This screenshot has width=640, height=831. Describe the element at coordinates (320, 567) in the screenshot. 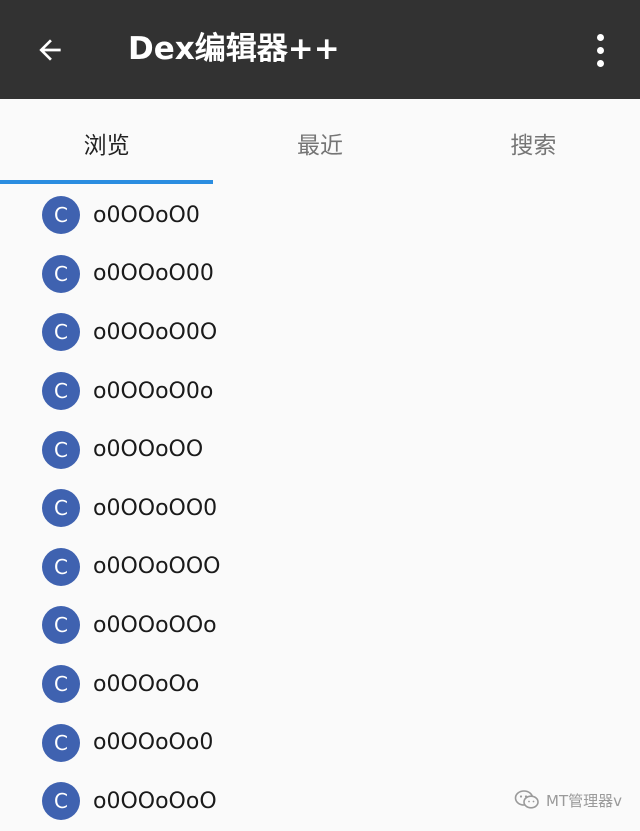

I see `list-item: C o0OOoOOO` at that location.